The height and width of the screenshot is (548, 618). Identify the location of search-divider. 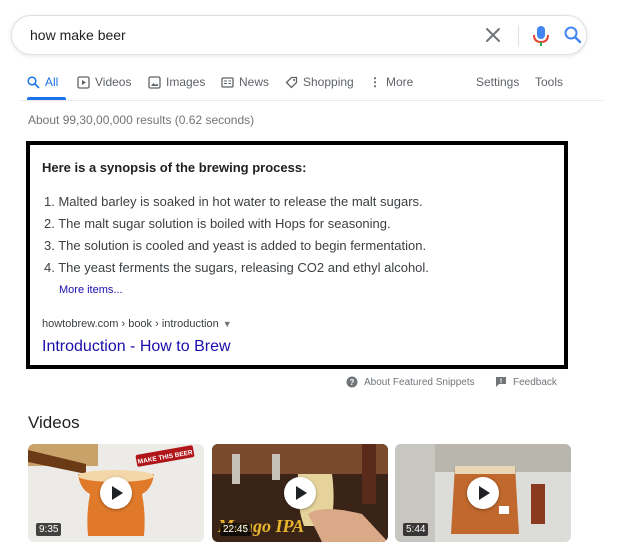
(518, 36).